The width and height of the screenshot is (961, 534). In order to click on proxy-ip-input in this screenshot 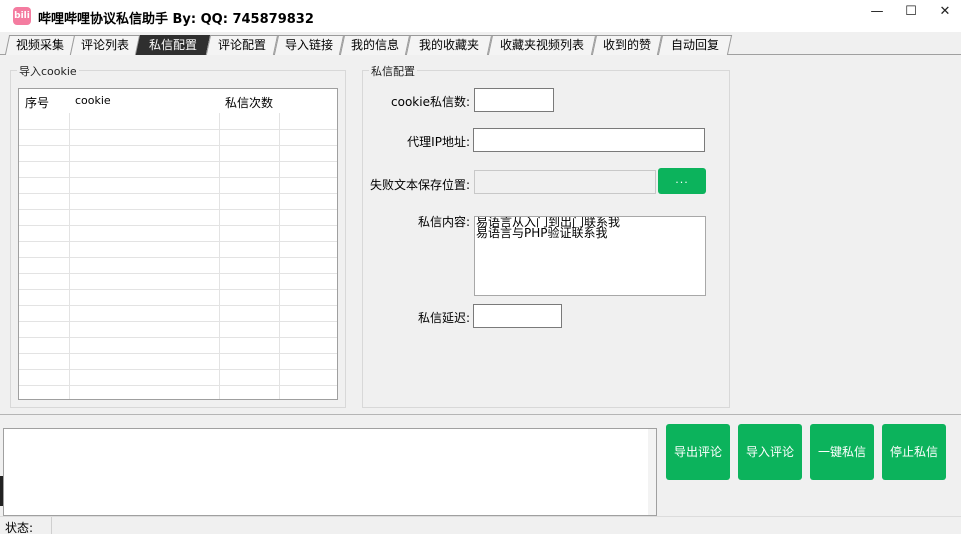, I will do `click(589, 140)`.